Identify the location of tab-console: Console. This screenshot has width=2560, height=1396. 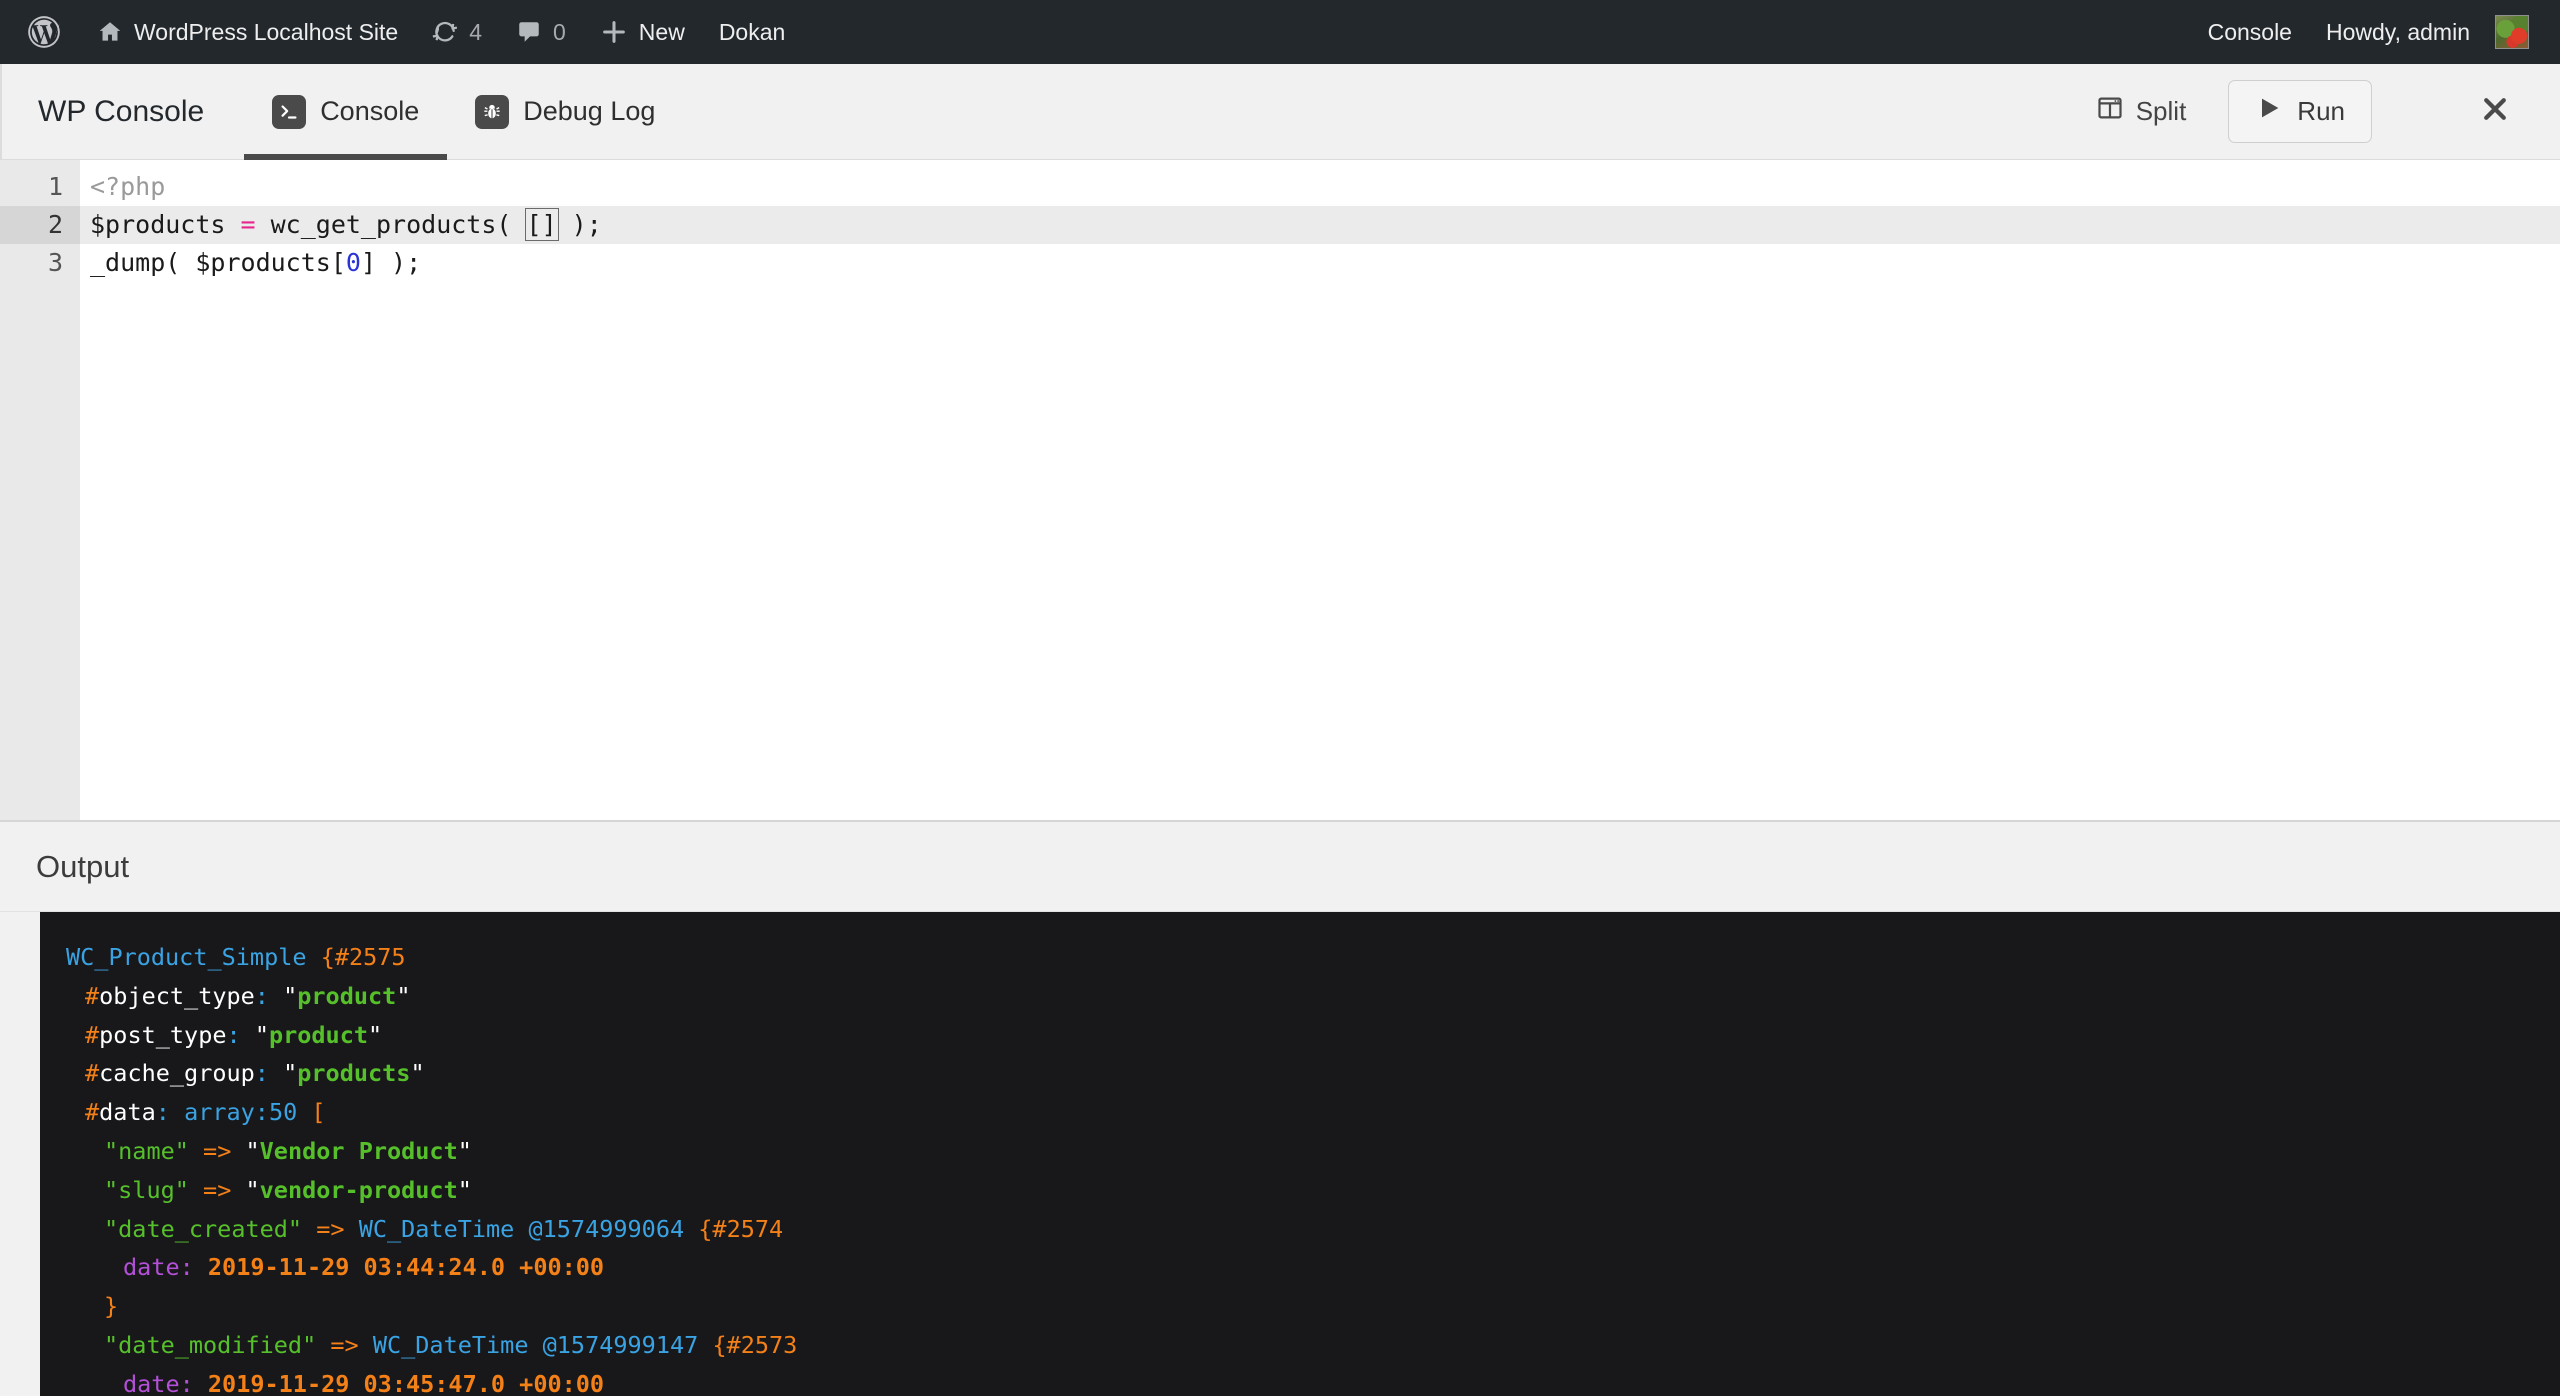
(346, 112).